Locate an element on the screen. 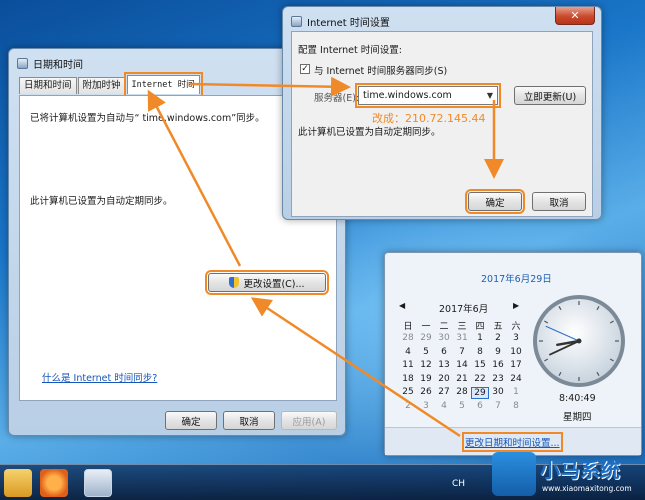 The image size is (645, 500). watermark-logo: 小马系统 www.xiaomaxitong.com is located at coordinates (568, 475).